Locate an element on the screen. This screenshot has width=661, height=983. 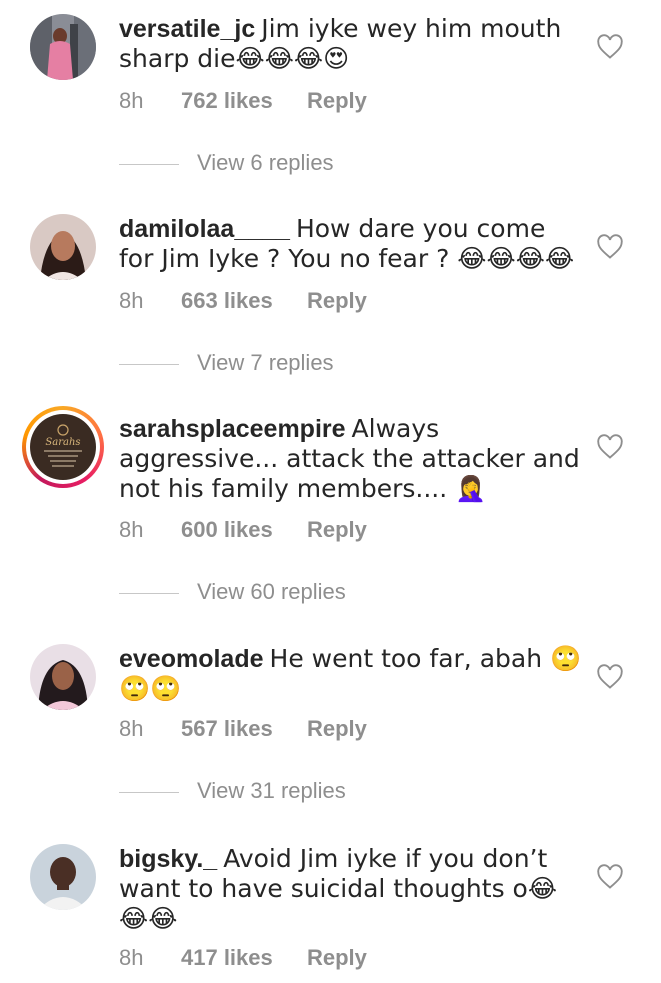
comment-likes: 762 likes is located at coordinates (244, 101).